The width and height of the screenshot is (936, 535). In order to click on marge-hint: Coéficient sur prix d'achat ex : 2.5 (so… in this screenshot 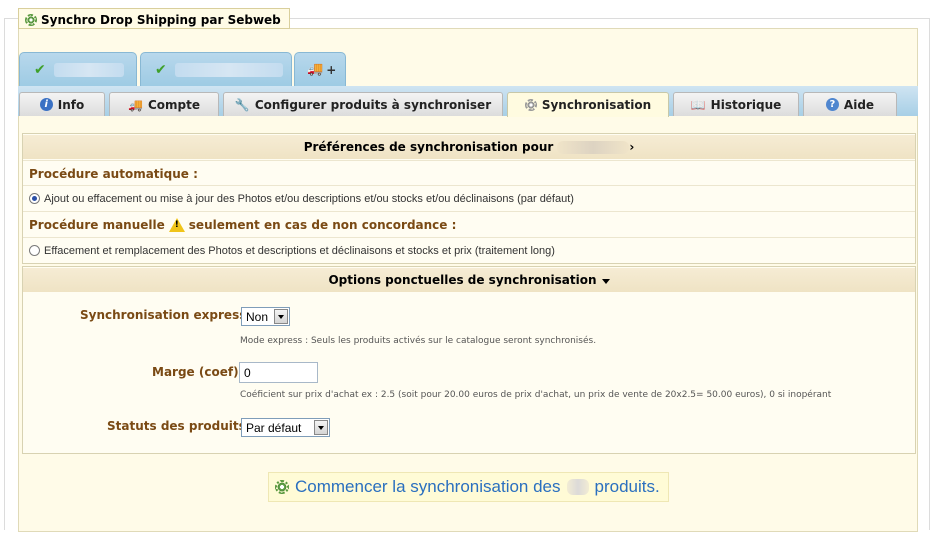, I will do `click(536, 395)`.